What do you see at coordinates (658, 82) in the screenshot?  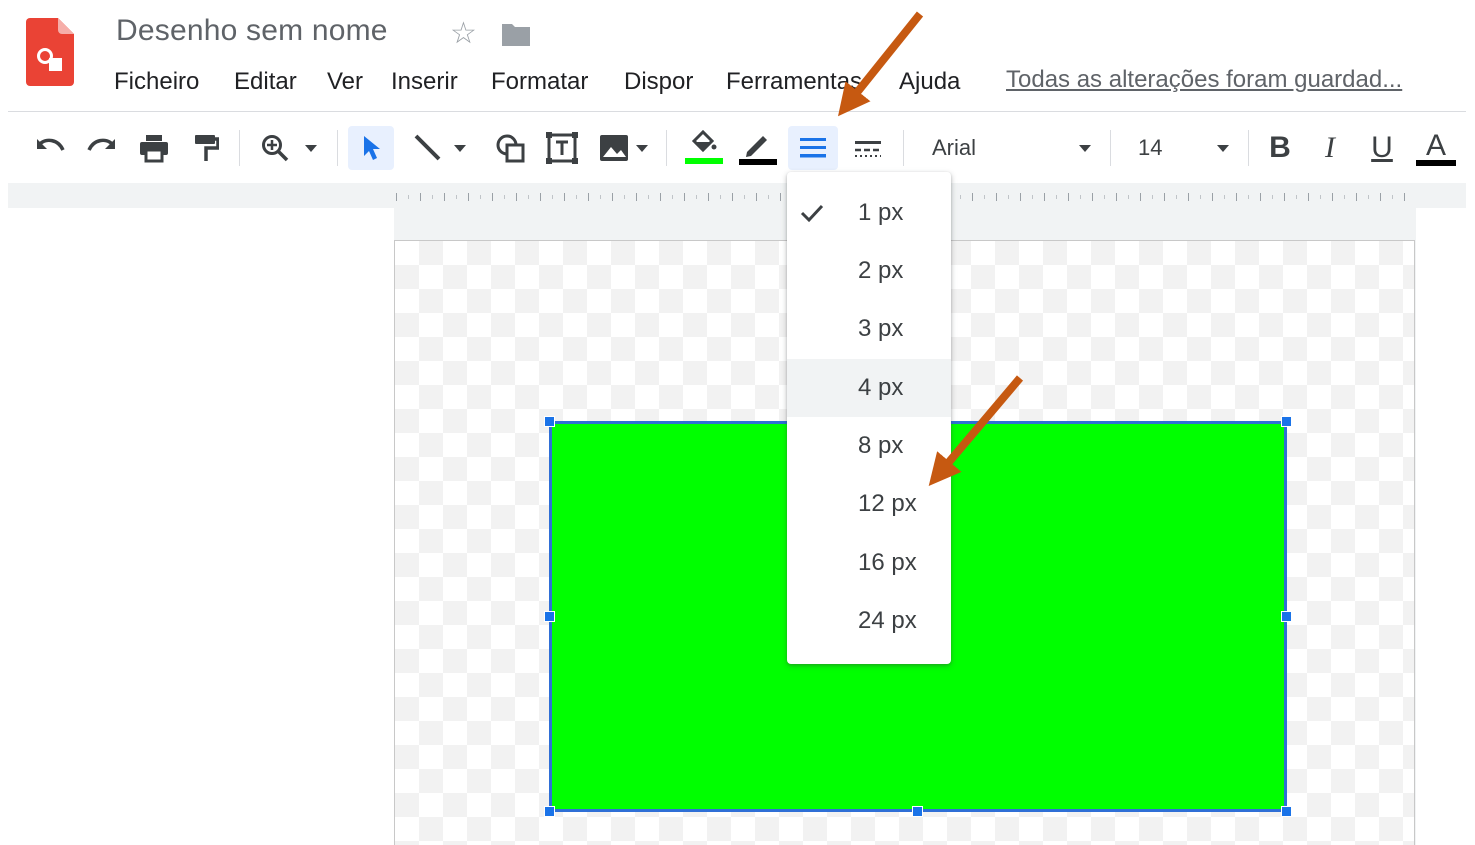 I see `menu-dispor: Dispor` at bounding box center [658, 82].